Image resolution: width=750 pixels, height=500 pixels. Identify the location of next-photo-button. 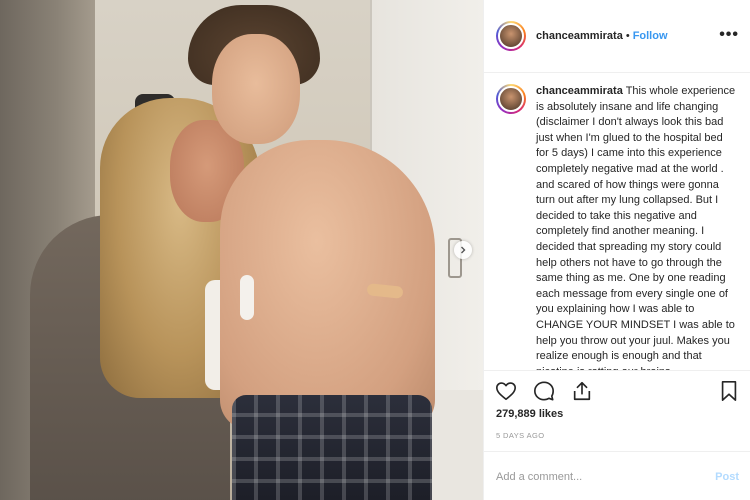
(463, 250).